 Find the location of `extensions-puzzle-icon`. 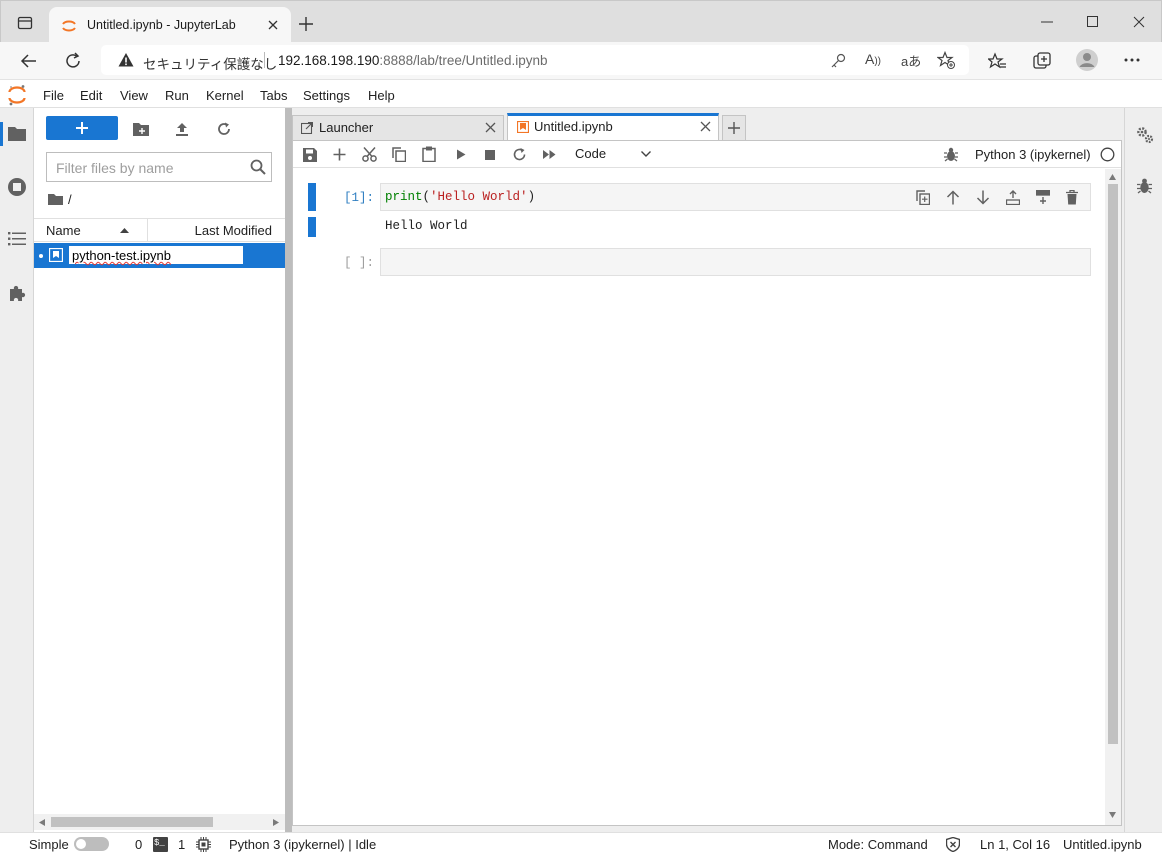

extensions-puzzle-icon is located at coordinates (17, 293).